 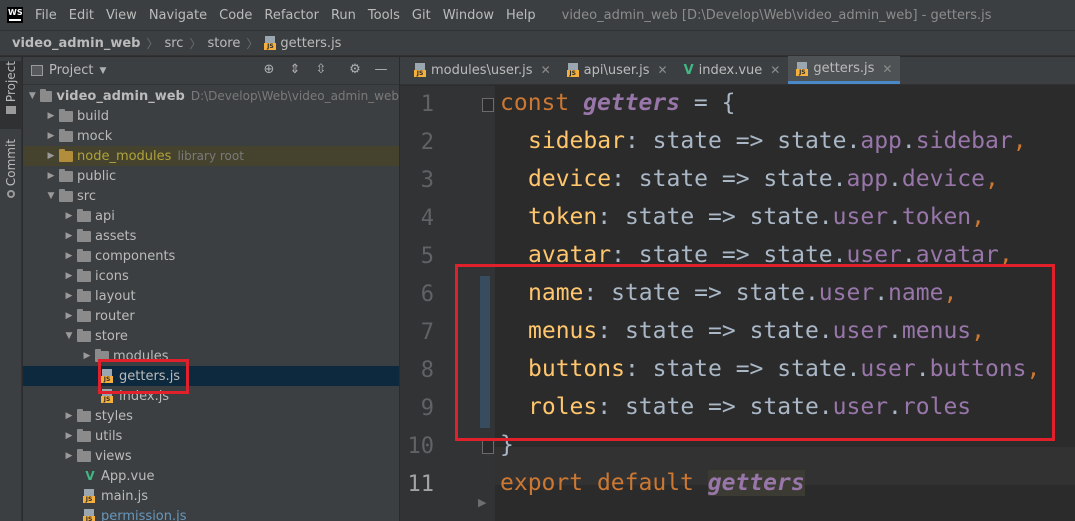 I want to click on play-icon: ▶, so click(x=482, y=502).